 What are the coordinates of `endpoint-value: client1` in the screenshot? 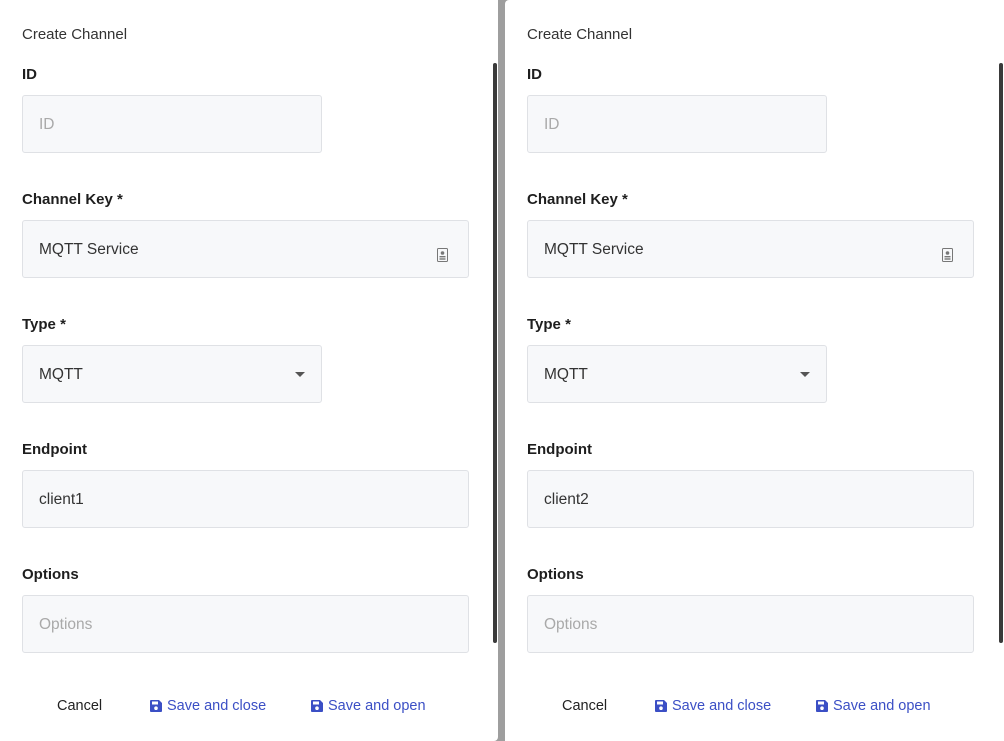 It's located at (61, 499).